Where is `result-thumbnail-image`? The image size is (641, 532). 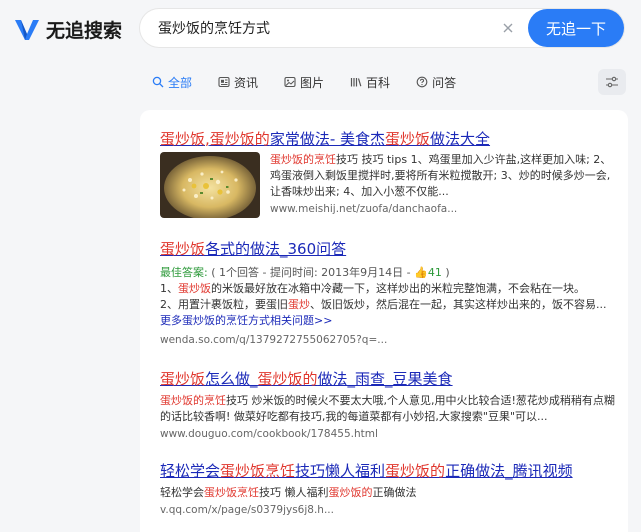
result-thumbnail-image is located at coordinates (210, 185).